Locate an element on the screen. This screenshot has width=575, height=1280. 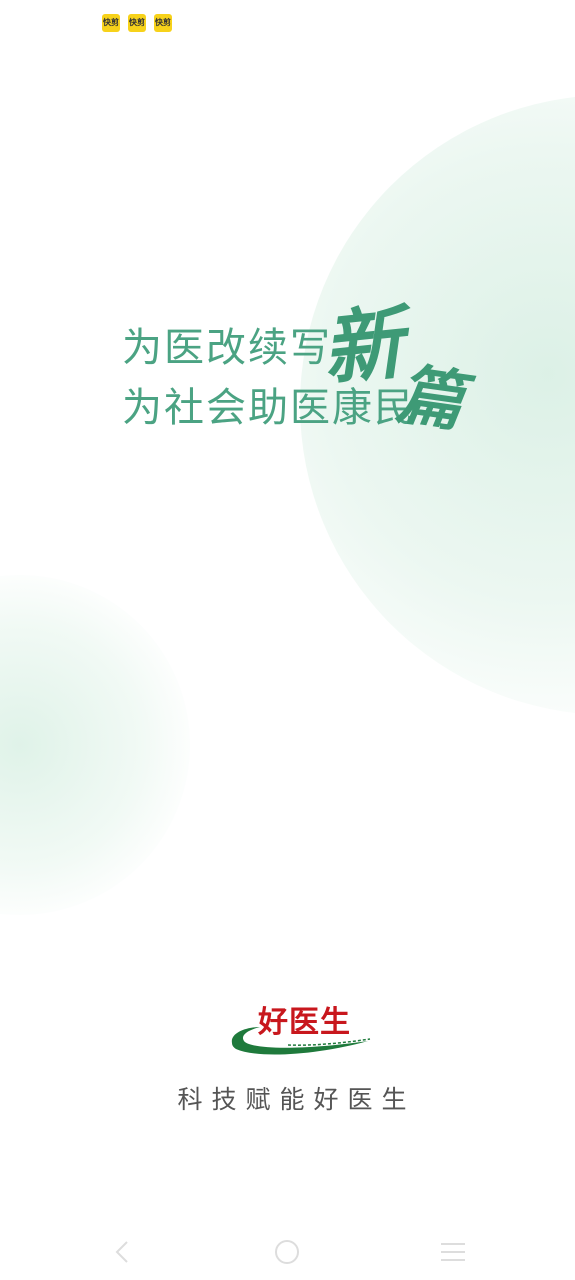
decorative-circle is located at coordinates (95, 745).